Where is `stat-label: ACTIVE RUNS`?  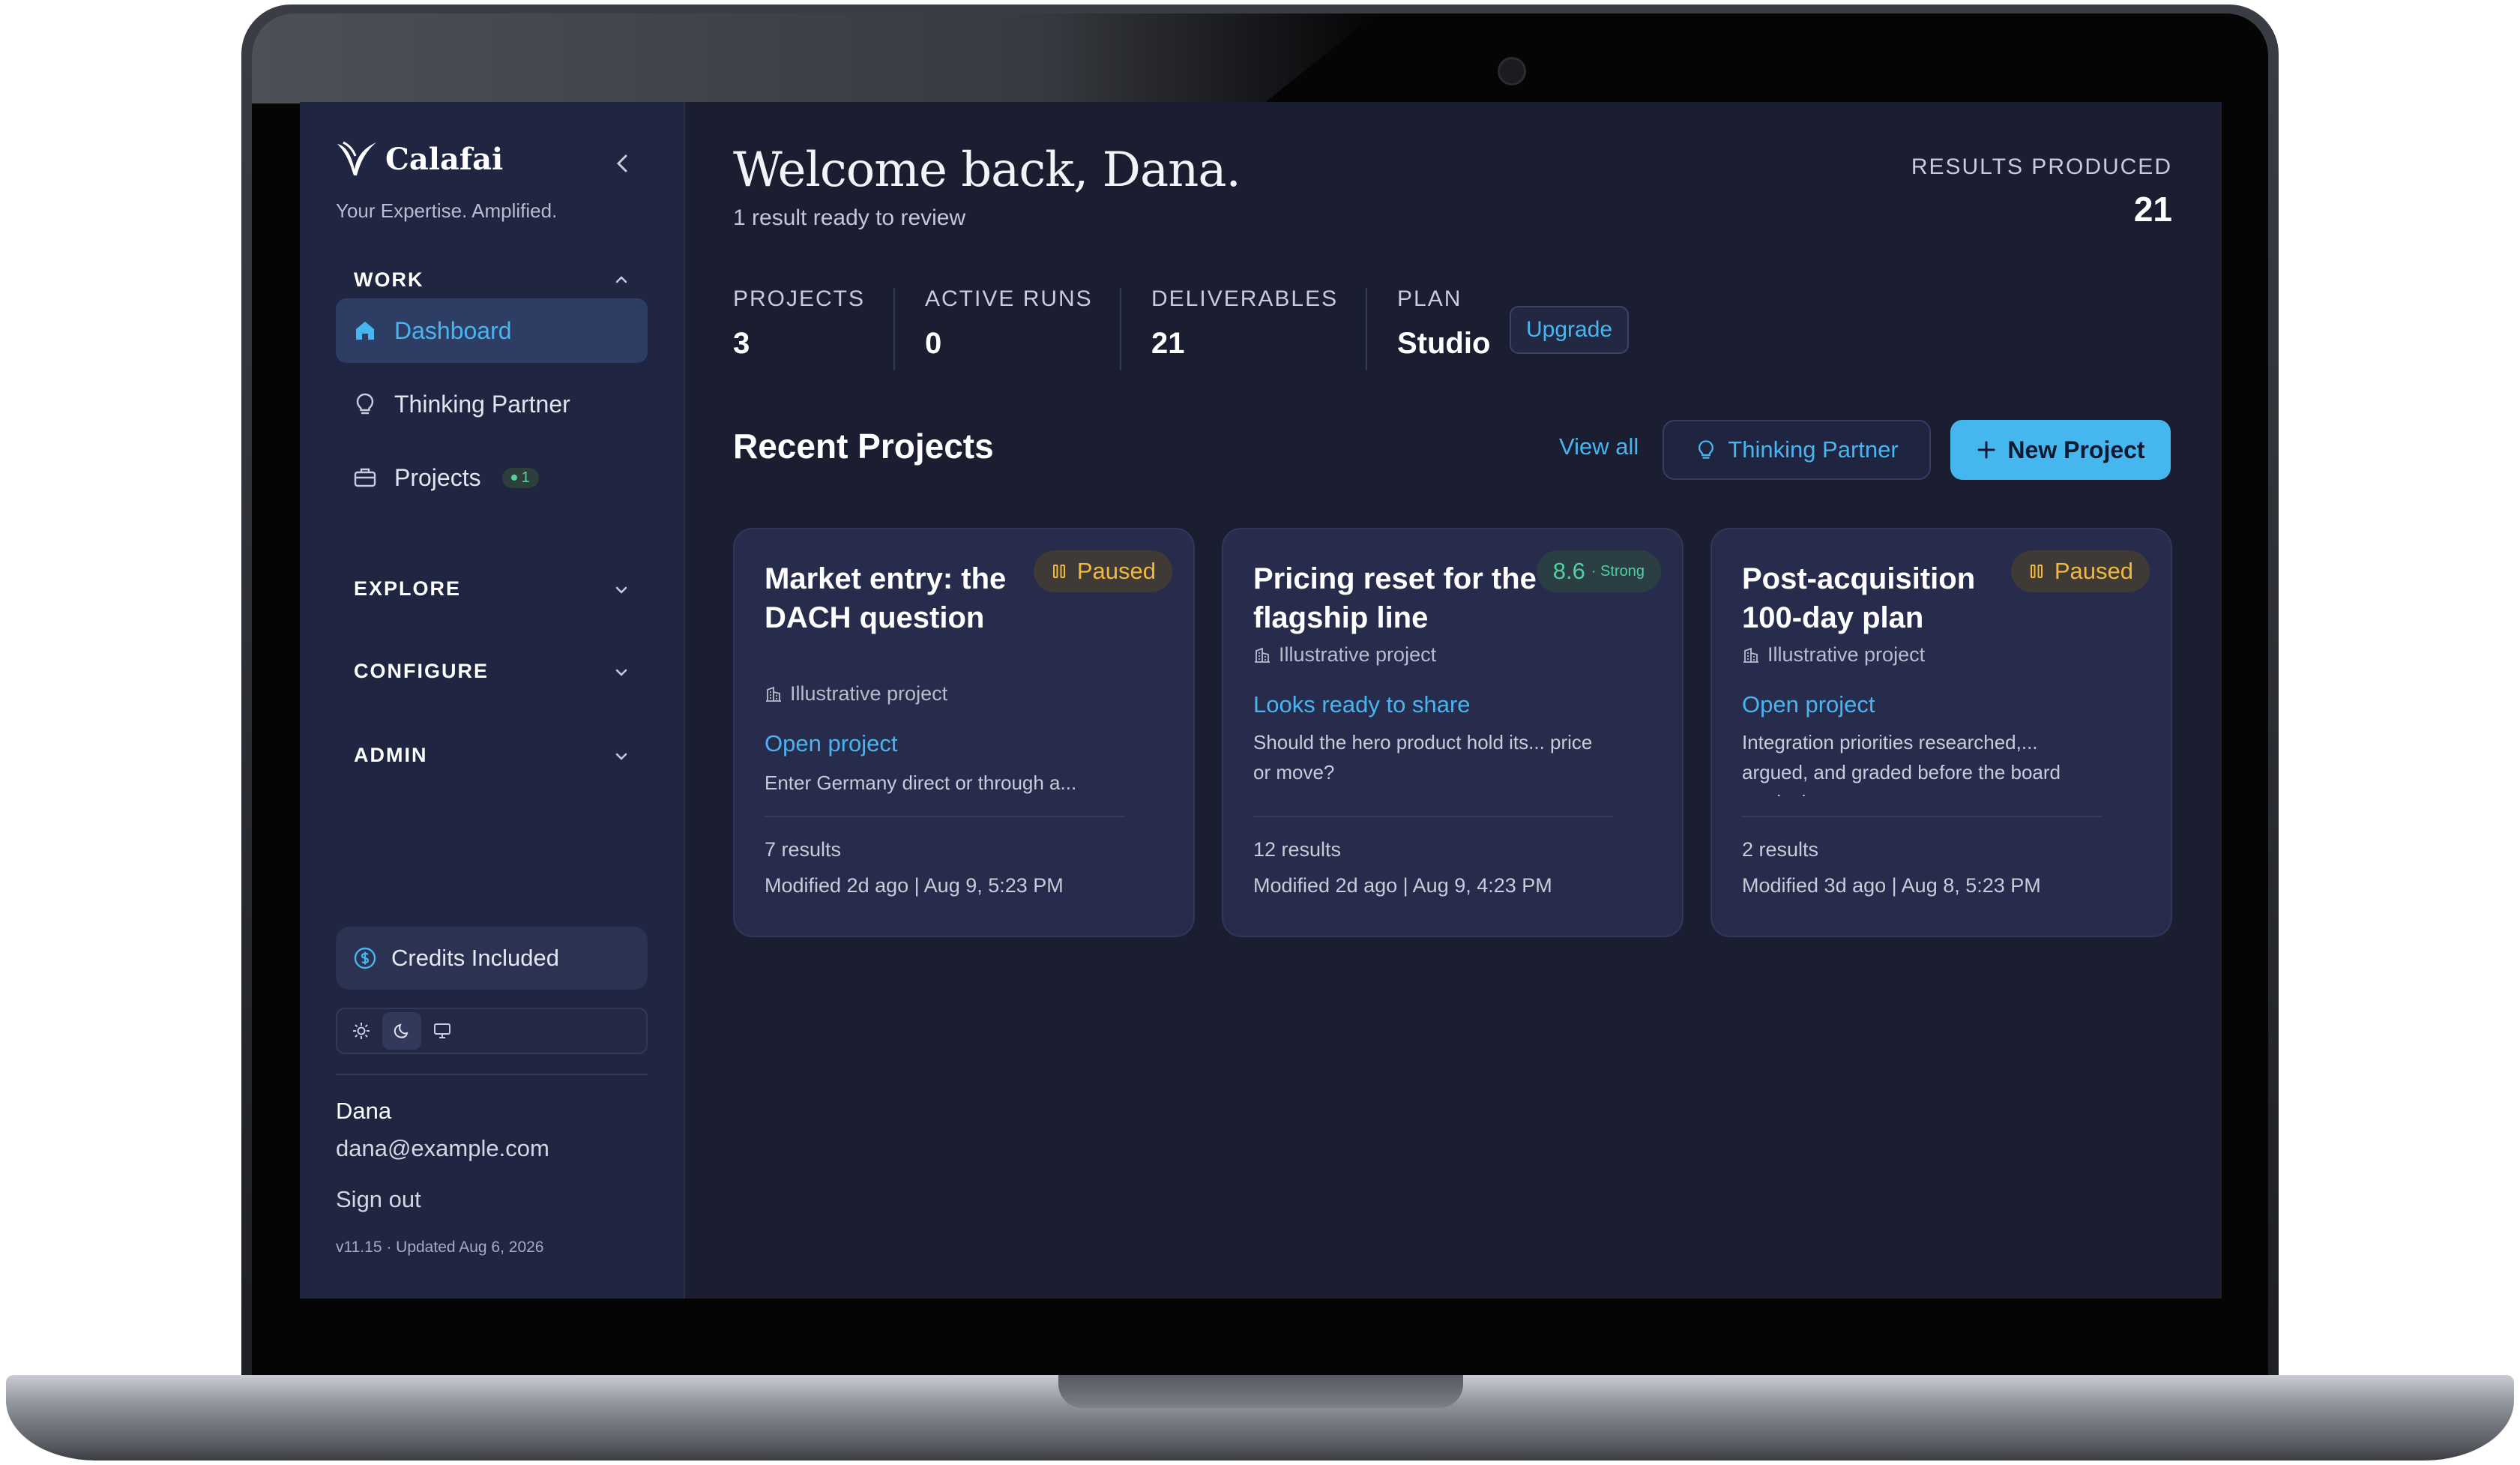
stat-label: ACTIVE RUNS is located at coordinates (1009, 298).